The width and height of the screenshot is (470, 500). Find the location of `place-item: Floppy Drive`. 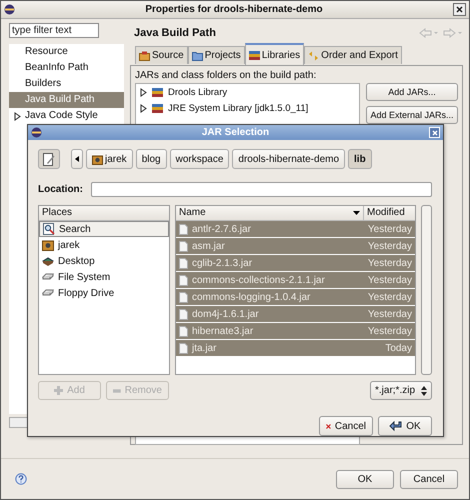

place-item: Floppy Drive is located at coordinates (104, 293).